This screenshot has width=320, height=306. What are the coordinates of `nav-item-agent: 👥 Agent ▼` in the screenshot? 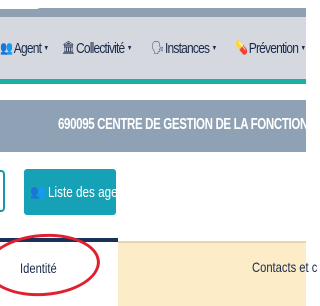 It's located at (27, 48).